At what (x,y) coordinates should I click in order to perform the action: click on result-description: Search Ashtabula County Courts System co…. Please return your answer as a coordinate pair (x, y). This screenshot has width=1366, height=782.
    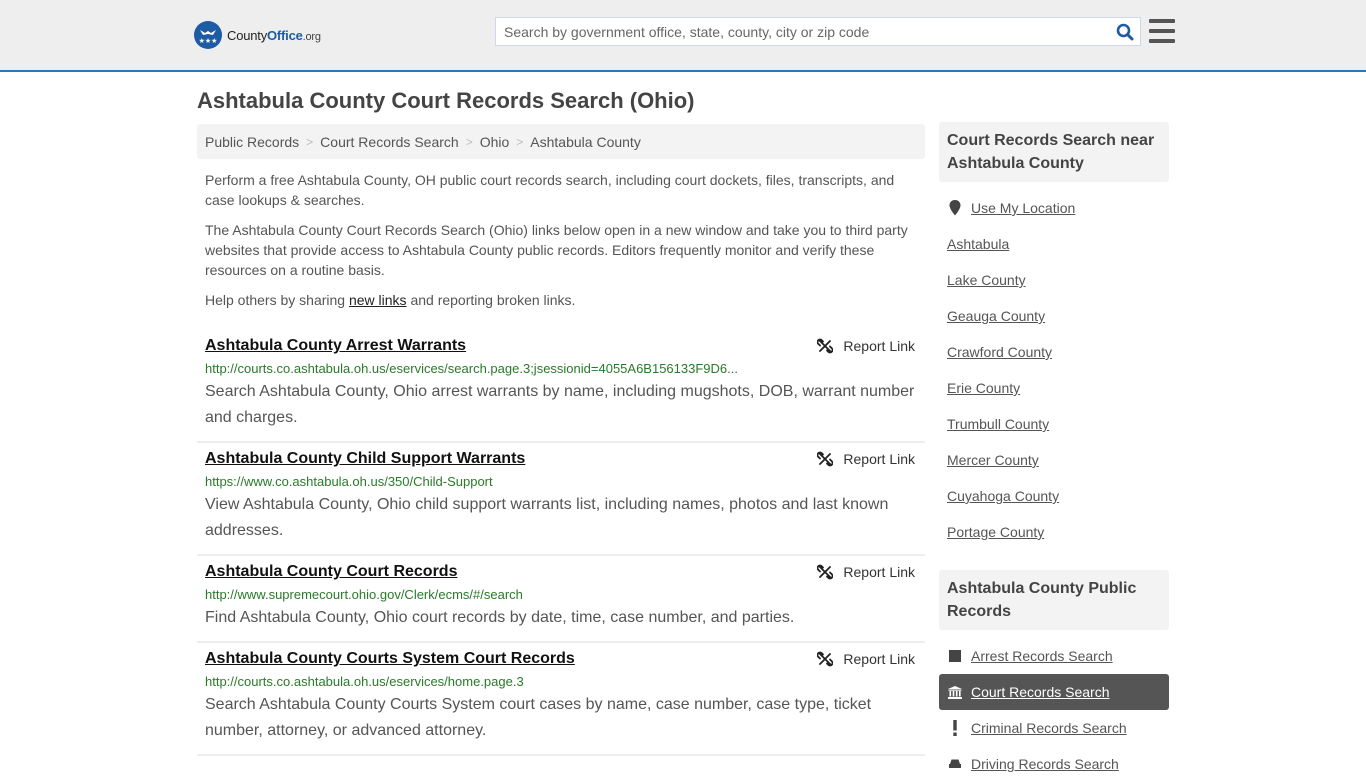
    Looking at the image, I should click on (538, 717).